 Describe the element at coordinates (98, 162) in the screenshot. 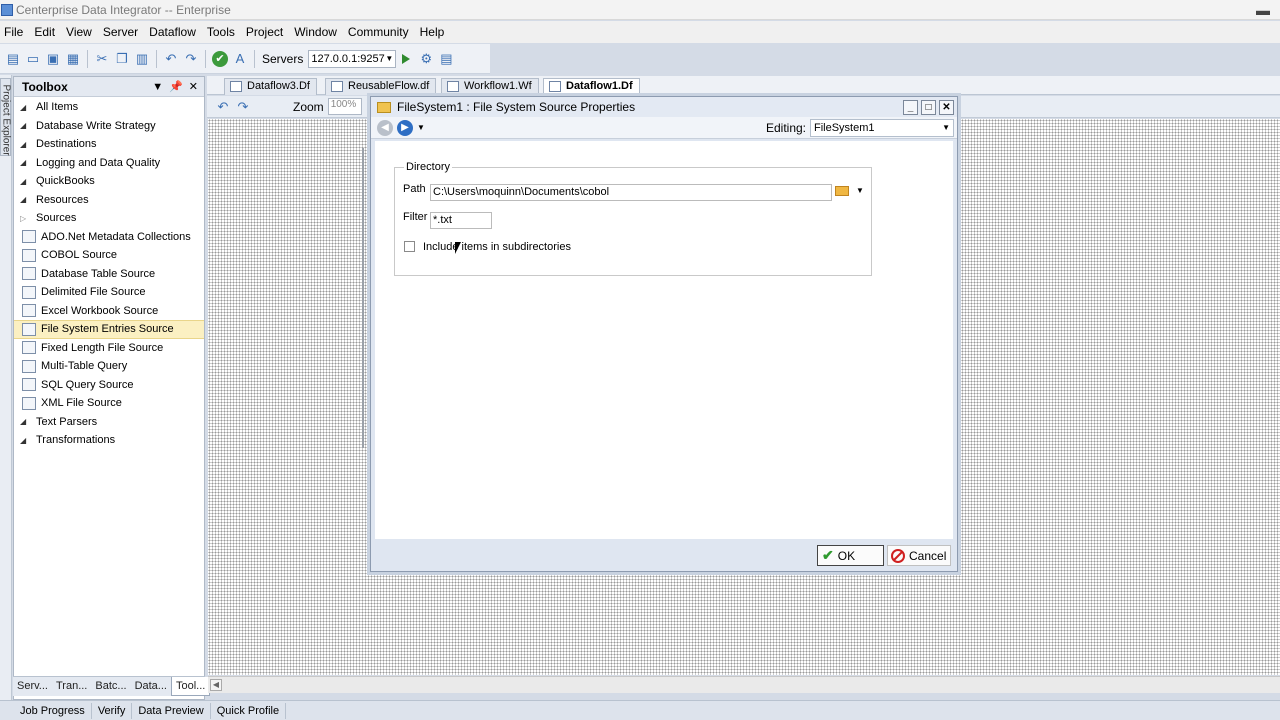

I see `toolbox-item-label: Logging and Data Quality` at that location.